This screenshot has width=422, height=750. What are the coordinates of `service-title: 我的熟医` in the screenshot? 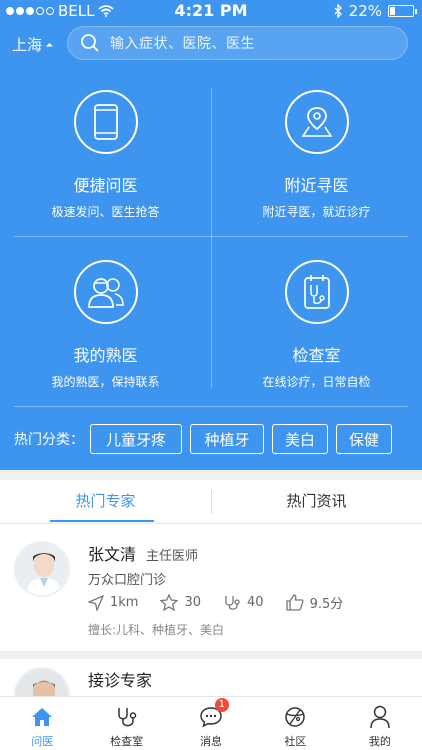 It's located at (105, 355).